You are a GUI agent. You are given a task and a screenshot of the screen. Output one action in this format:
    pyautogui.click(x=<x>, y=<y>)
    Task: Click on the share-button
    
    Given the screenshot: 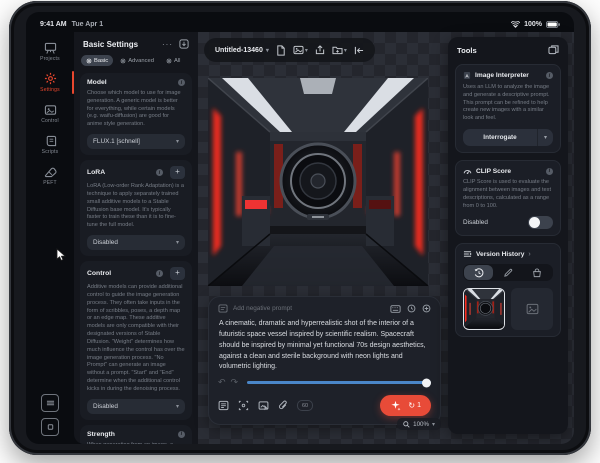 What is the action you would take?
    pyautogui.click(x=320, y=50)
    